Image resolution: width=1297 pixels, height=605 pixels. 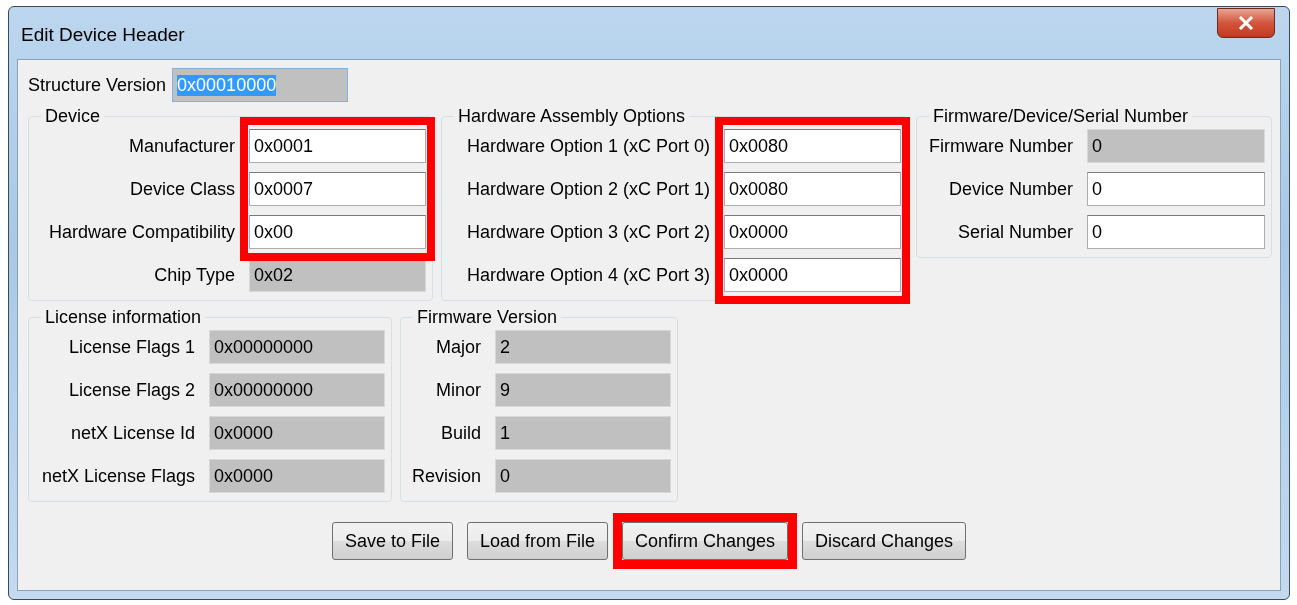 What do you see at coordinates (131, 390) in the screenshot?
I see `field-label: License Flags 2` at bounding box center [131, 390].